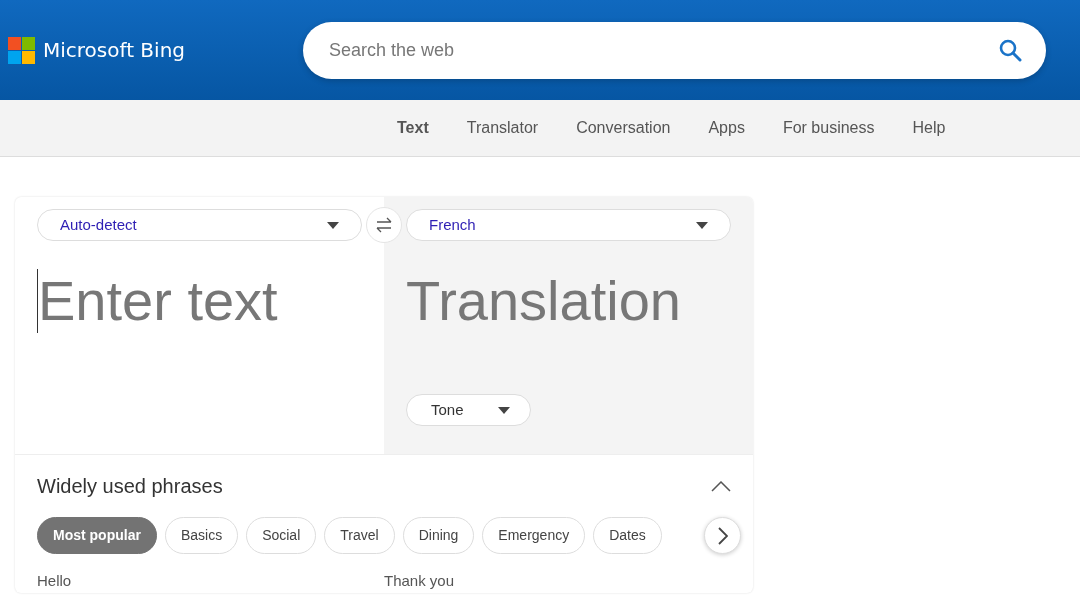 The height and width of the screenshot is (600, 1080). I want to click on nav-tab: Translator, so click(502, 128).